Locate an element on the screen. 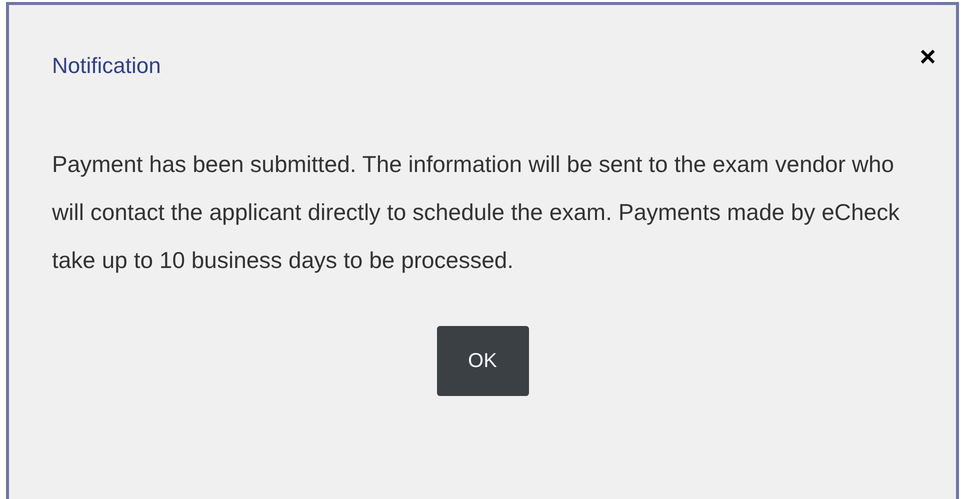 The image size is (966, 499). dialog-title: Notification is located at coordinates (106, 66).